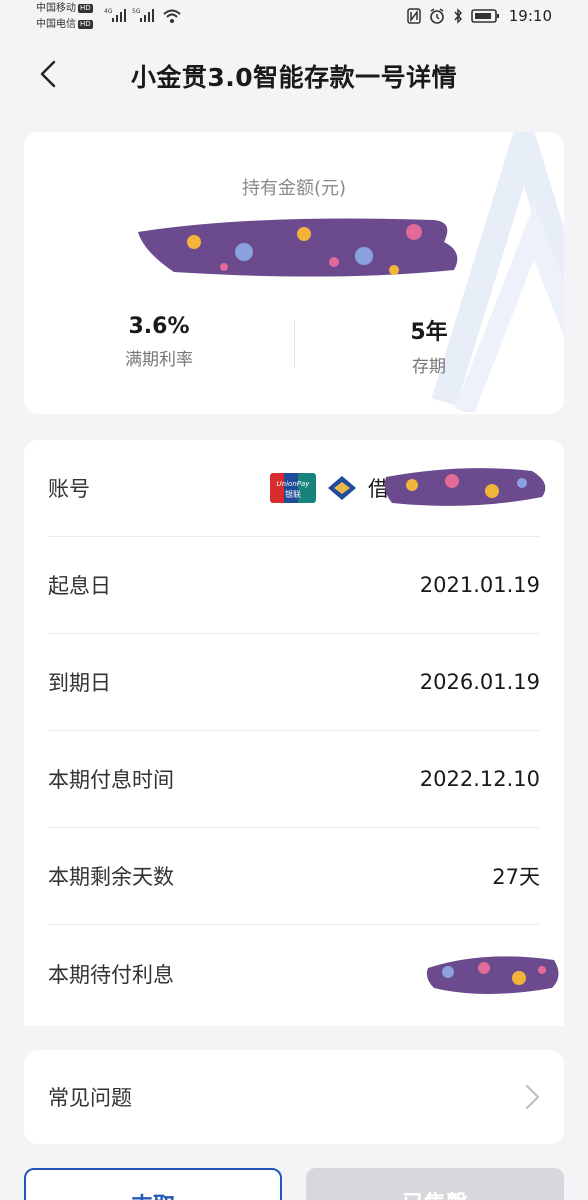 The height and width of the screenshot is (1200, 588). What do you see at coordinates (492, 974) in the screenshot?
I see `redacted-pending-interest` at bounding box center [492, 974].